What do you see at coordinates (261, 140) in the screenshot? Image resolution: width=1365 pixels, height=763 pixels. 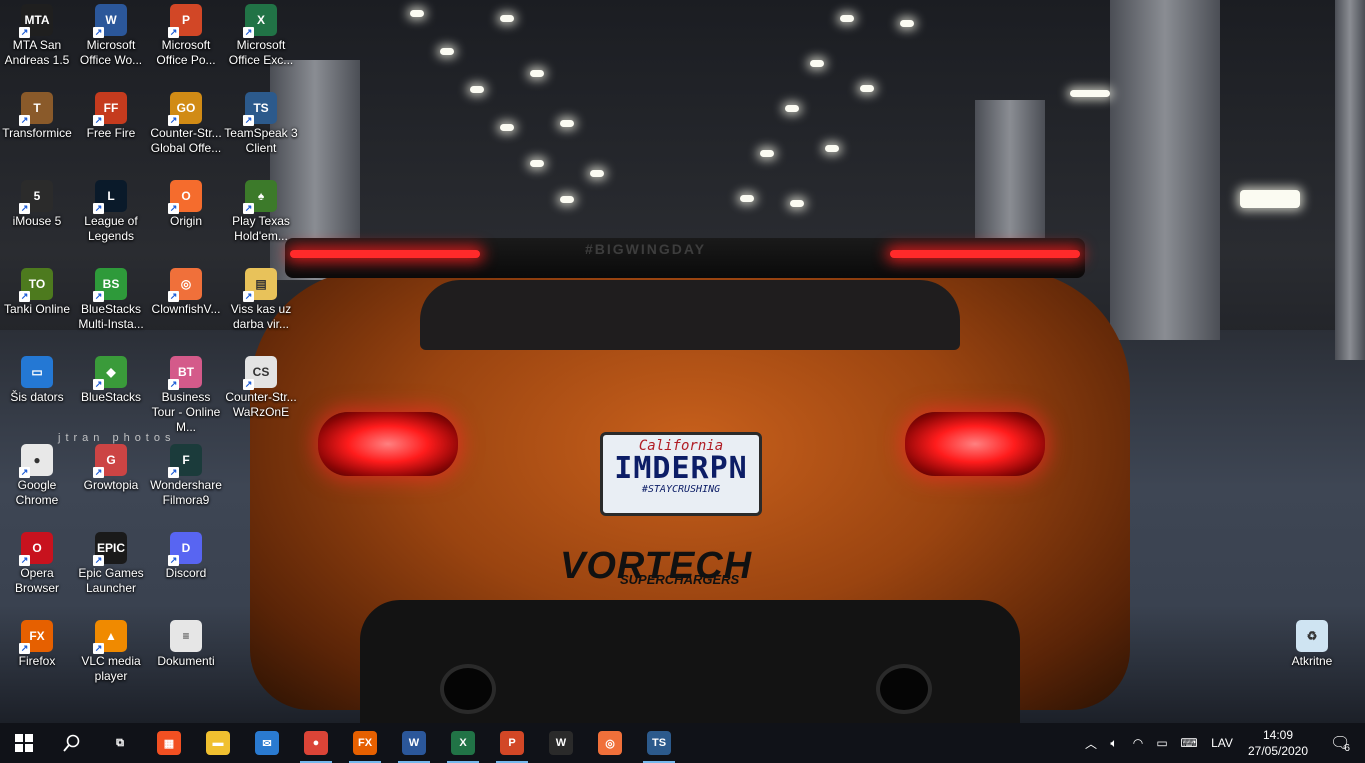 I see `desktop-icon-label: TeamSpeak 3 Client` at bounding box center [261, 140].